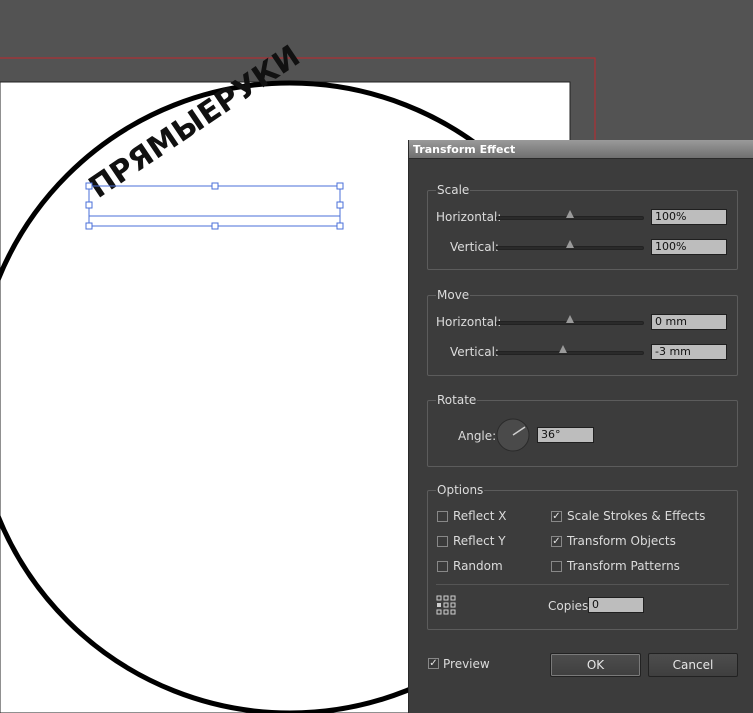 This screenshot has height=713, width=753. What do you see at coordinates (693, 665) in the screenshot?
I see `cancel-button: Cancel` at bounding box center [693, 665].